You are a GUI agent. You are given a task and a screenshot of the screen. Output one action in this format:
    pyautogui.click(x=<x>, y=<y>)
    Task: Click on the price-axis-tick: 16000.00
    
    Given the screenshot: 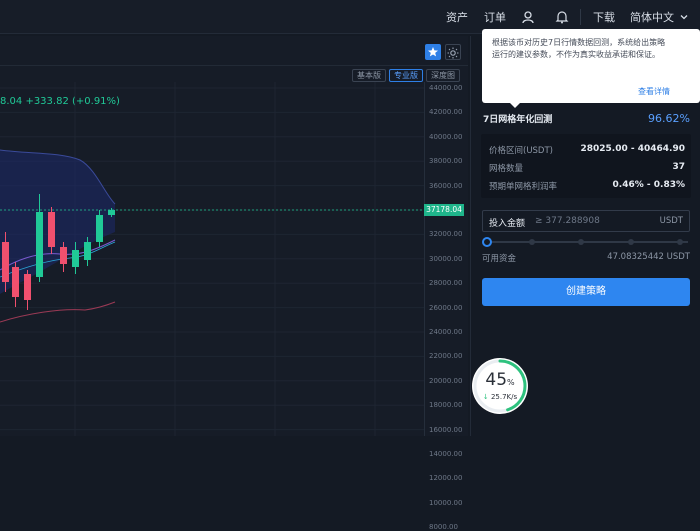 What is the action you would take?
    pyautogui.click(x=446, y=429)
    